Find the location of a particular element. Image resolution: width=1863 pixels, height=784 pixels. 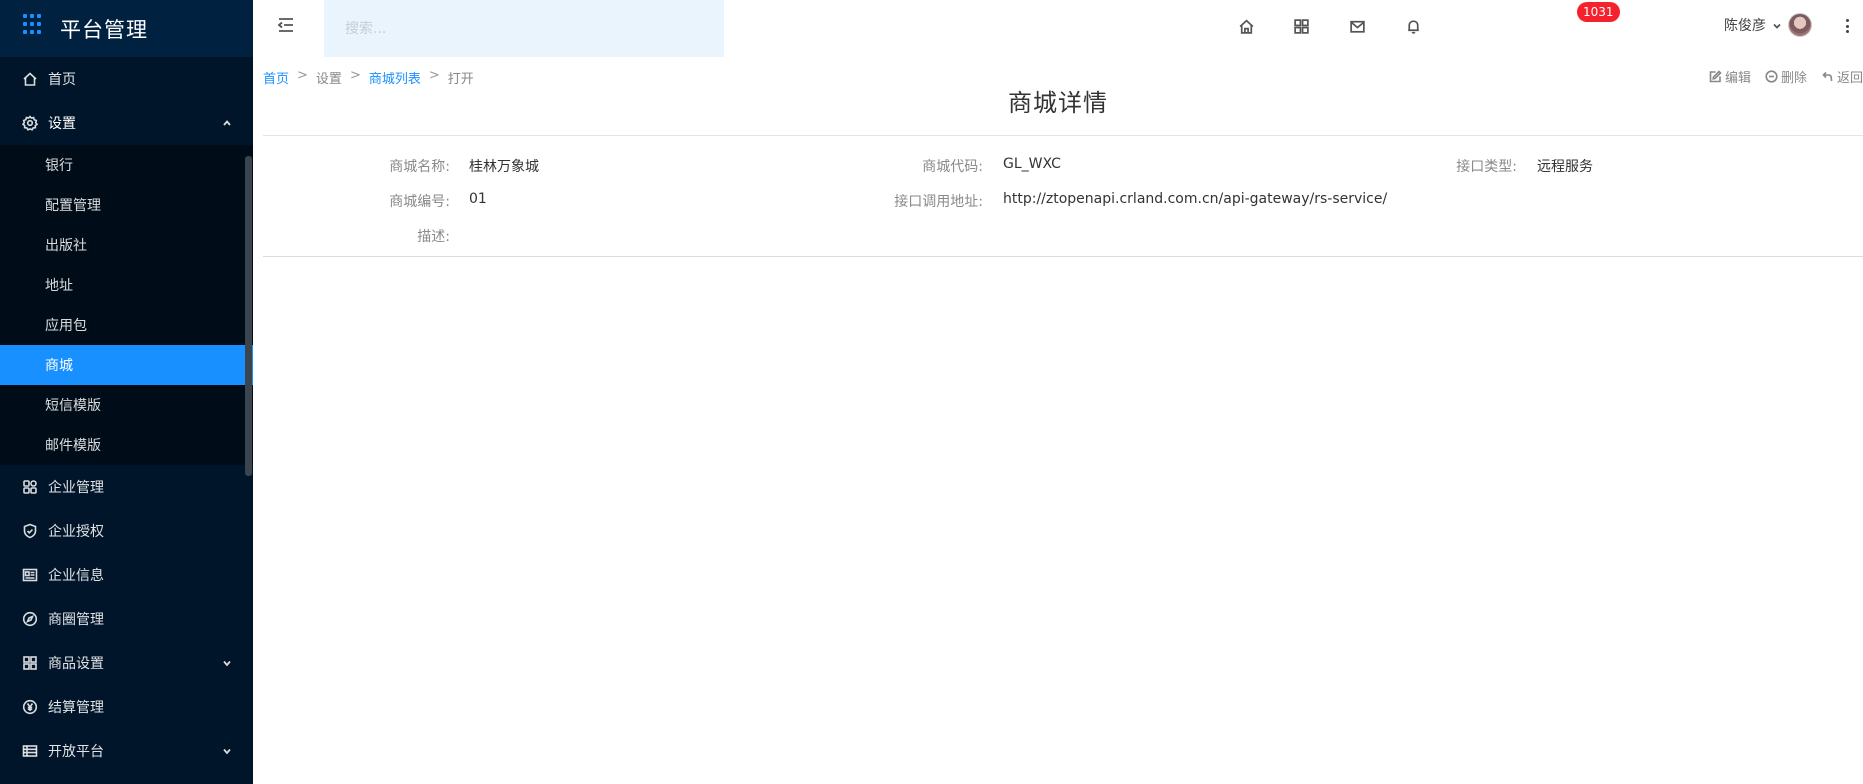

mall-number-label: 商城编号: is located at coordinates (419, 202).